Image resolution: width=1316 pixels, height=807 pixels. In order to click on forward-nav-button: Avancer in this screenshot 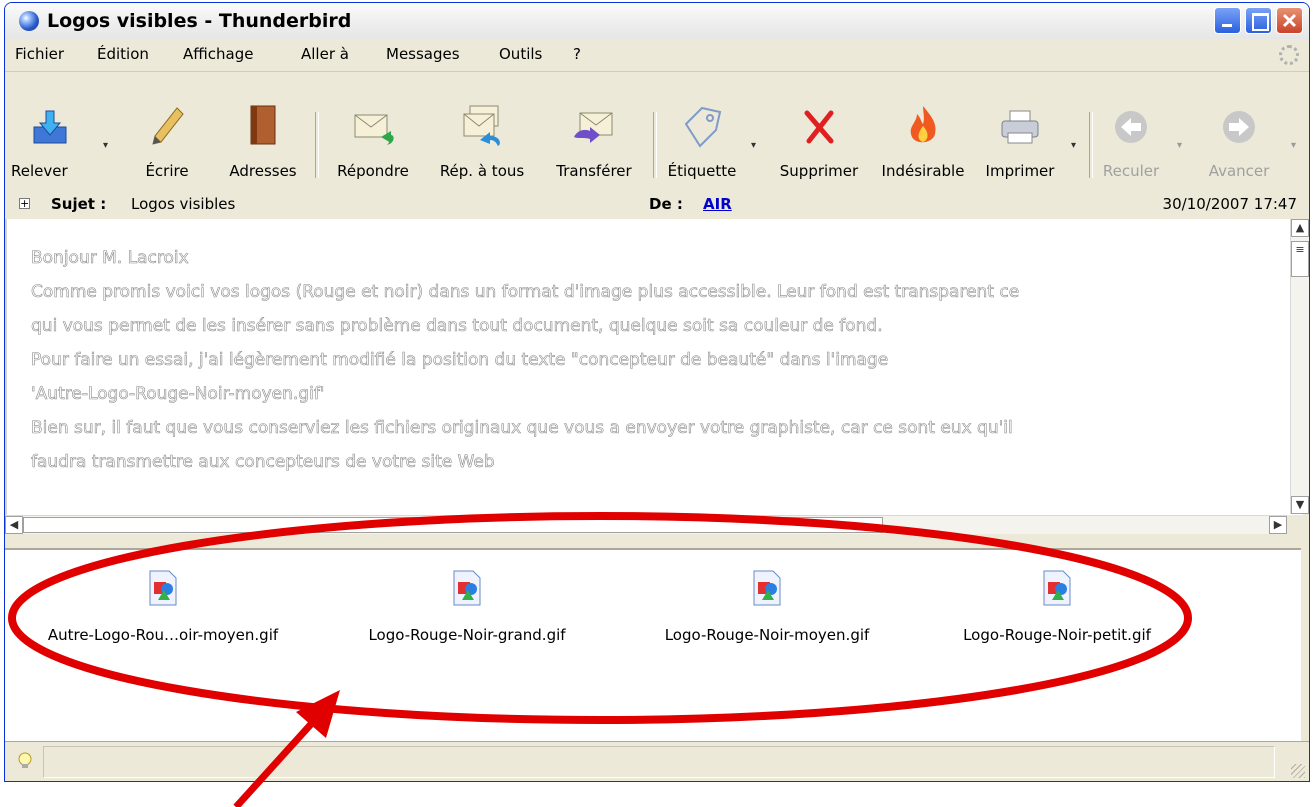, I will do `click(1239, 127)`.